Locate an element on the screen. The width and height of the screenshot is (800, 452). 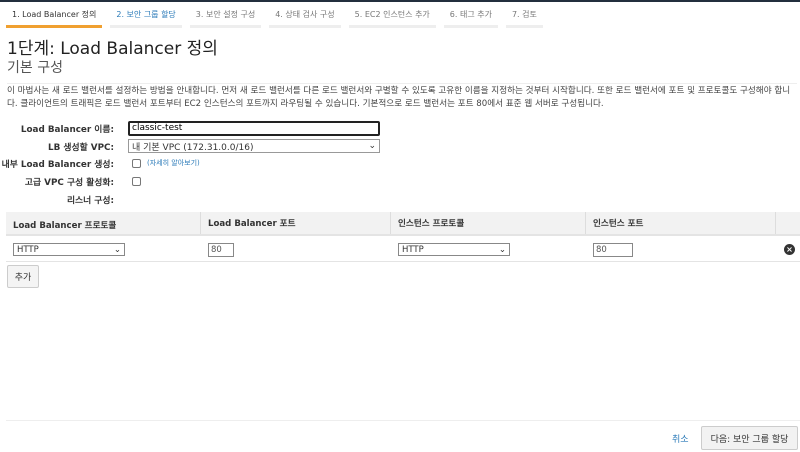
top-bar is located at coordinates (400, 1).